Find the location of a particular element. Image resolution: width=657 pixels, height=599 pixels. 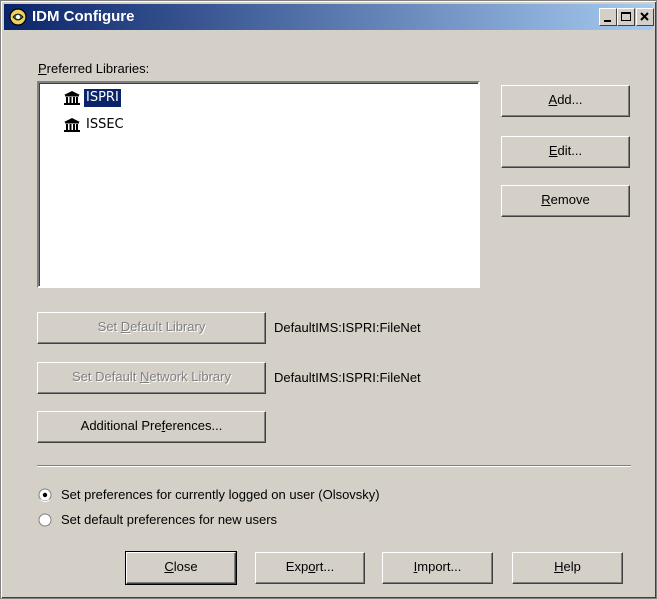

separator is located at coordinates (334, 466).